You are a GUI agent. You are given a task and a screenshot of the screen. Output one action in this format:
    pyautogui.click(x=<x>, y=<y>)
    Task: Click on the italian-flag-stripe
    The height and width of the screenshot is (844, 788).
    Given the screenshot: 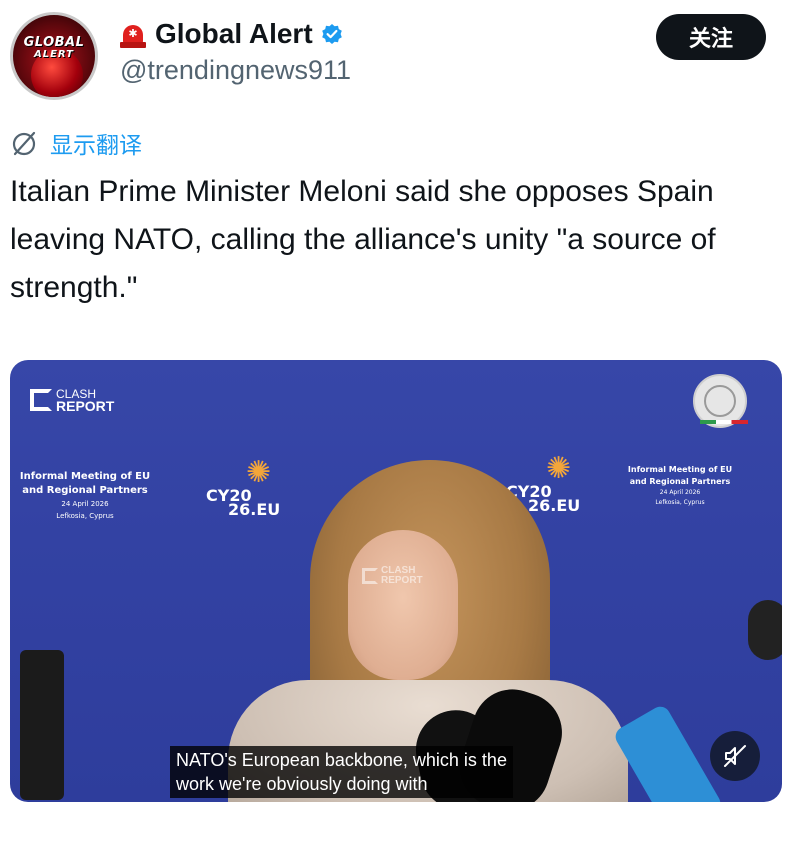 What is the action you would take?
    pyautogui.click(x=724, y=422)
    